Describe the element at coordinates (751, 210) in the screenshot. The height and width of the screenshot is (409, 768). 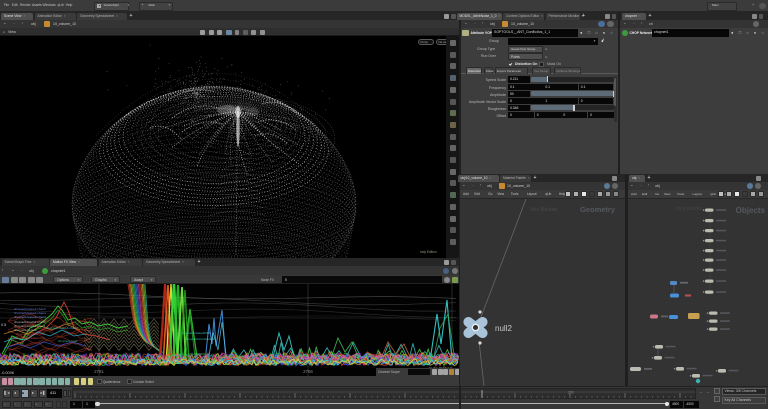
I see `svg-text: Objects` at that location.